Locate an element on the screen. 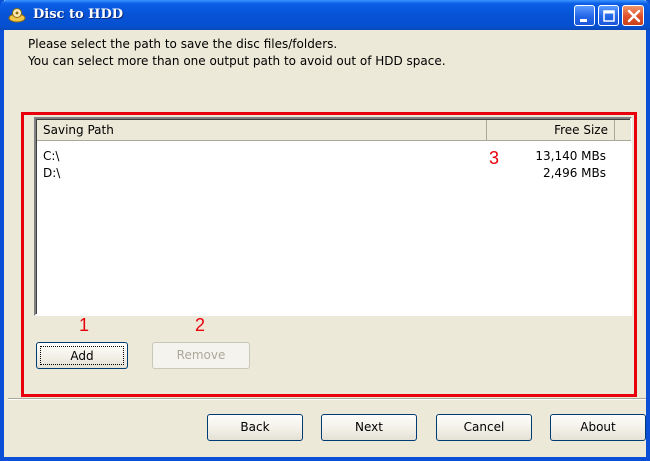 Image resolution: width=650 pixels, height=461 pixels. back-button-label: Back is located at coordinates (255, 427).